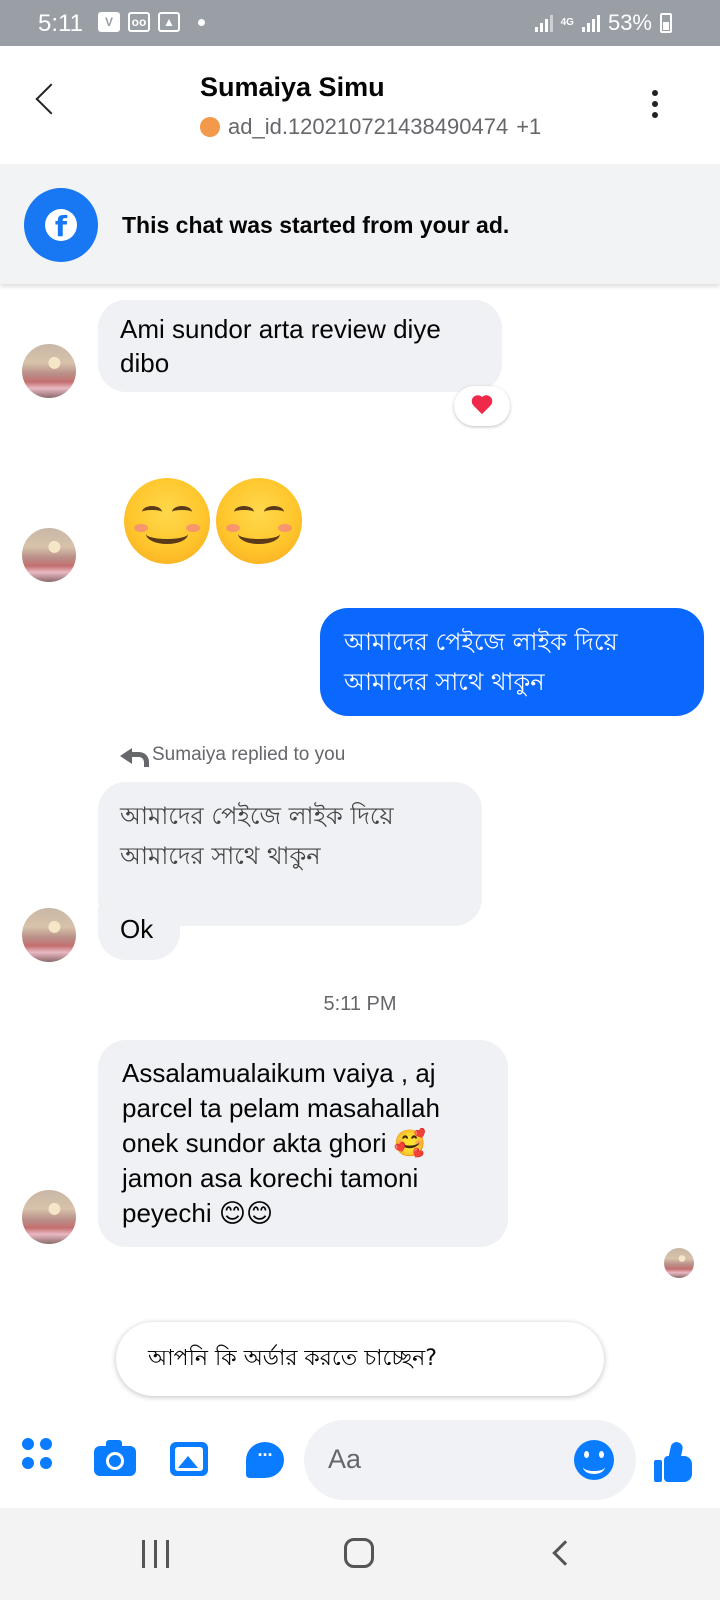  I want to click on ad-id-extra: +1, so click(529, 126).